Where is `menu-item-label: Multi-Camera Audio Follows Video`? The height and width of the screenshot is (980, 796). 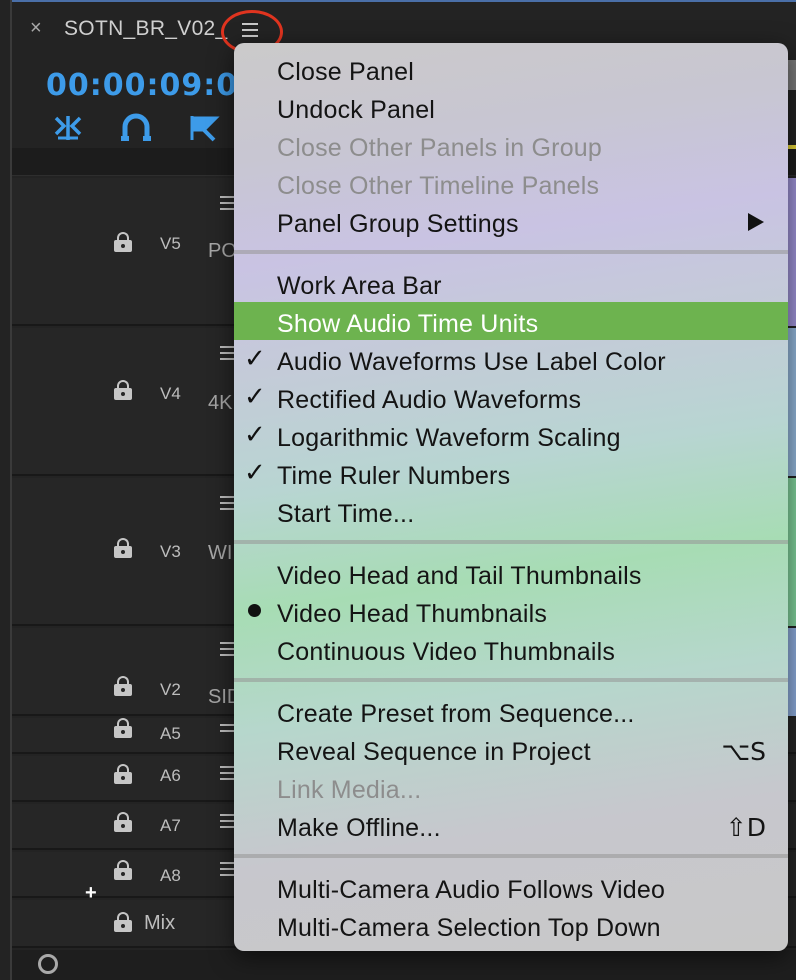 menu-item-label: Multi-Camera Audio Follows Video is located at coordinates (471, 890).